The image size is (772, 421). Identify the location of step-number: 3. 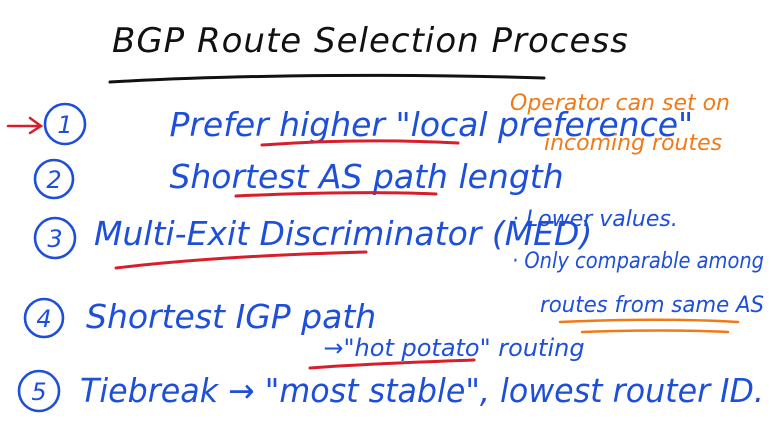
(54, 239).